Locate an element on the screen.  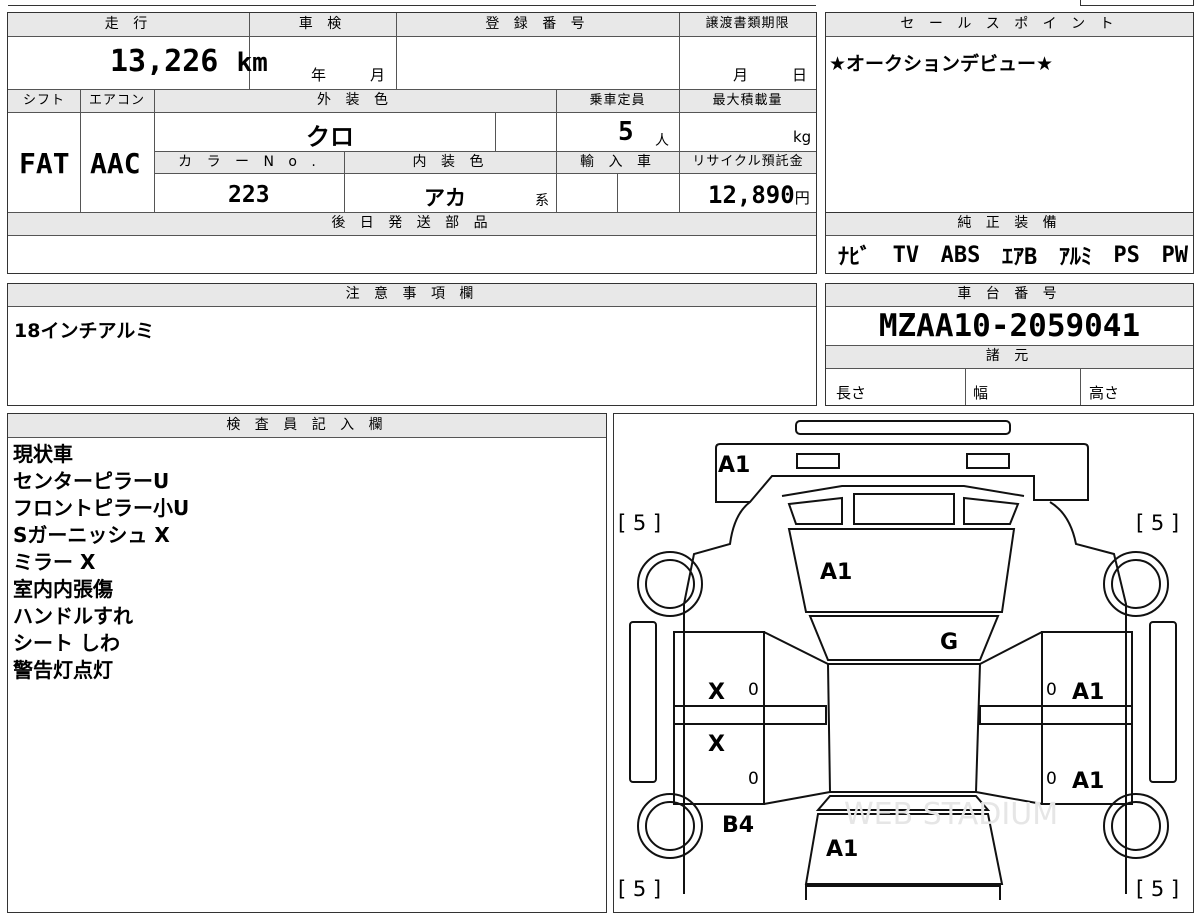
equipment-item: PS is located at coordinates (1126, 255).